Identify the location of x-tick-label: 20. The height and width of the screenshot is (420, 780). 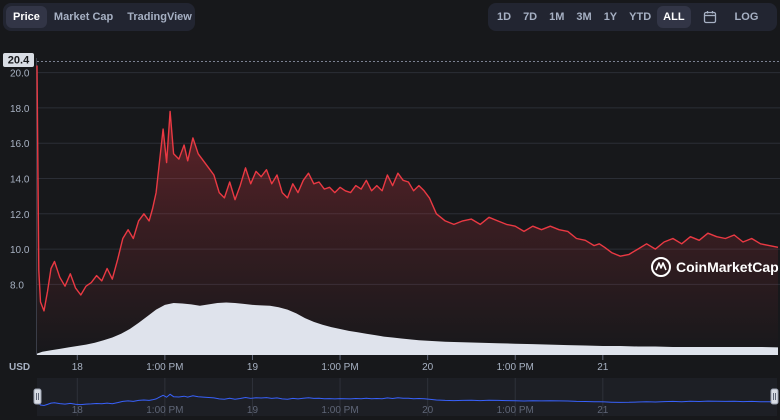
(428, 367).